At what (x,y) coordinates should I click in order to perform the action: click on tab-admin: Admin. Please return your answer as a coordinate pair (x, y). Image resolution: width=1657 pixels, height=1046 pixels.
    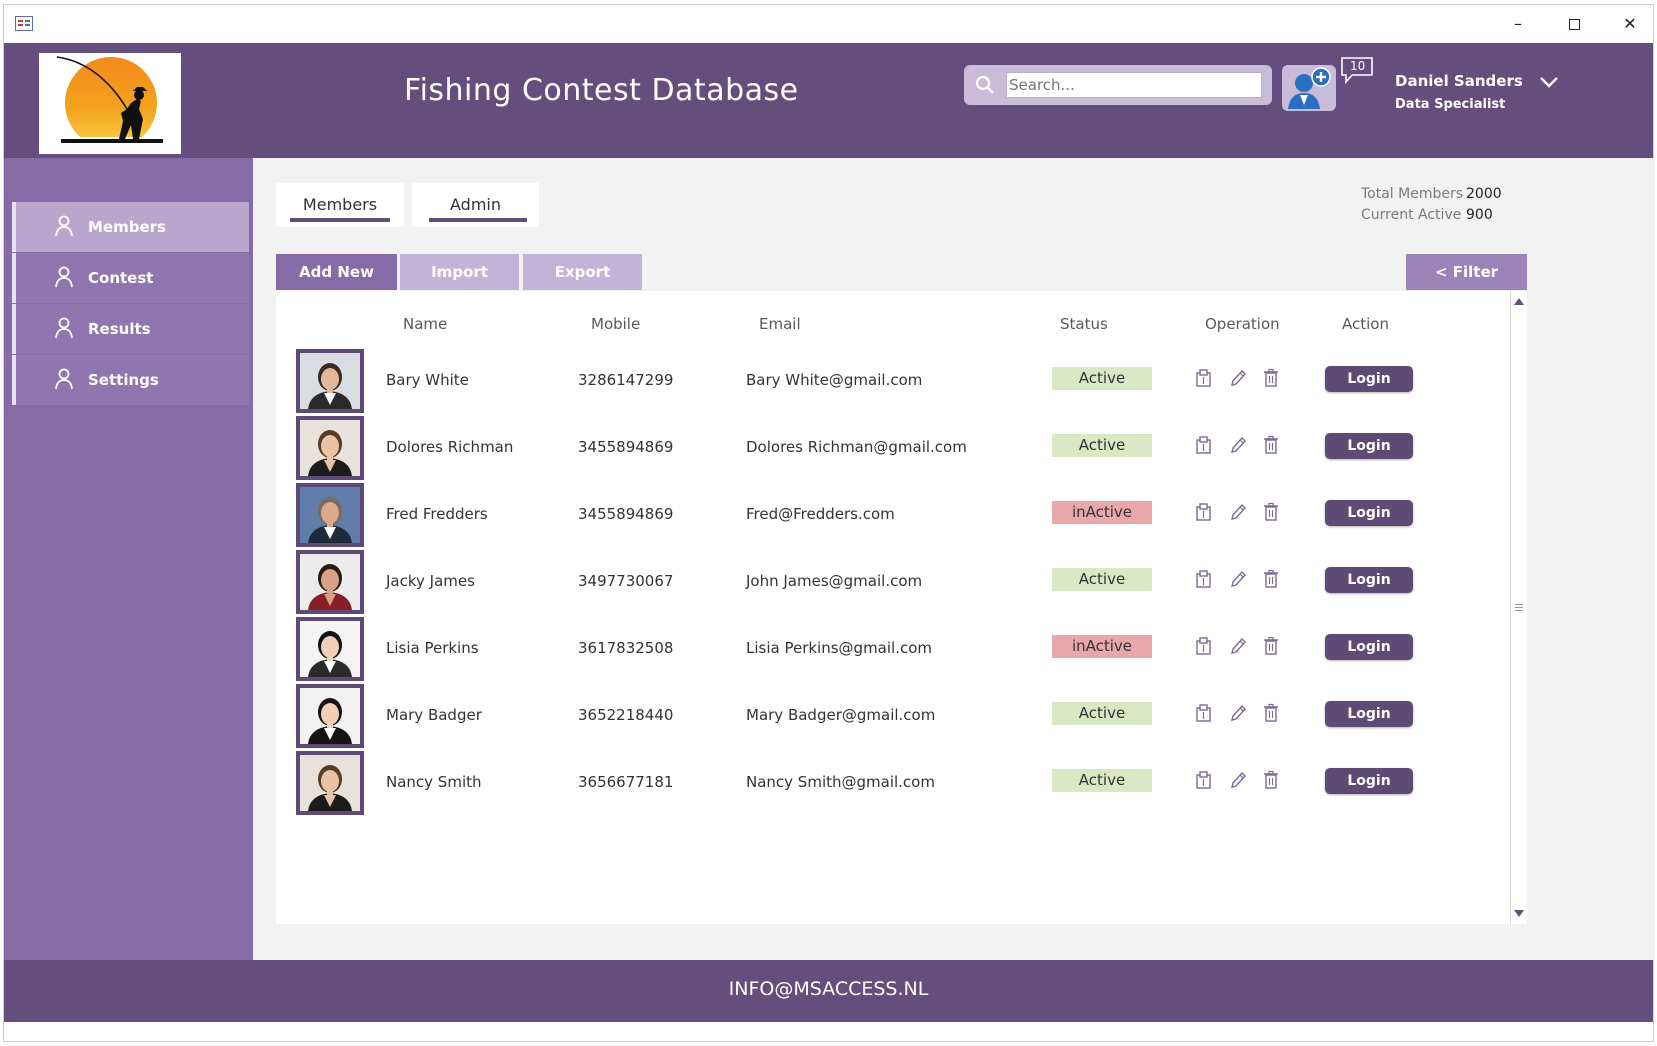
    Looking at the image, I should click on (475, 205).